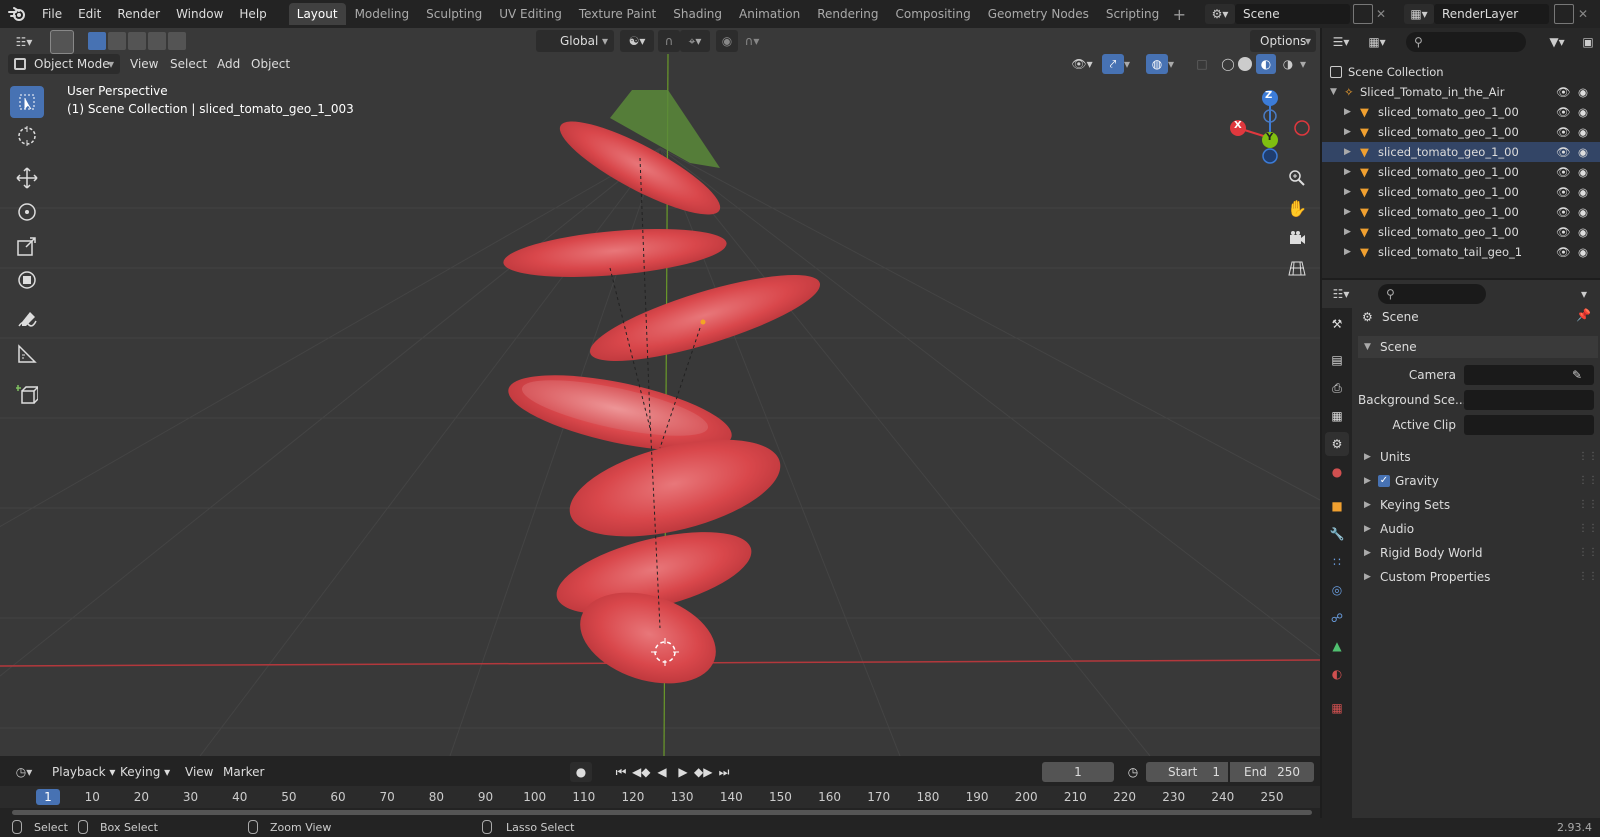  Describe the element at coordinates (1341, 42) in the screenshot. I see `outliner-editor-type-icon: ☰▾` at that location.